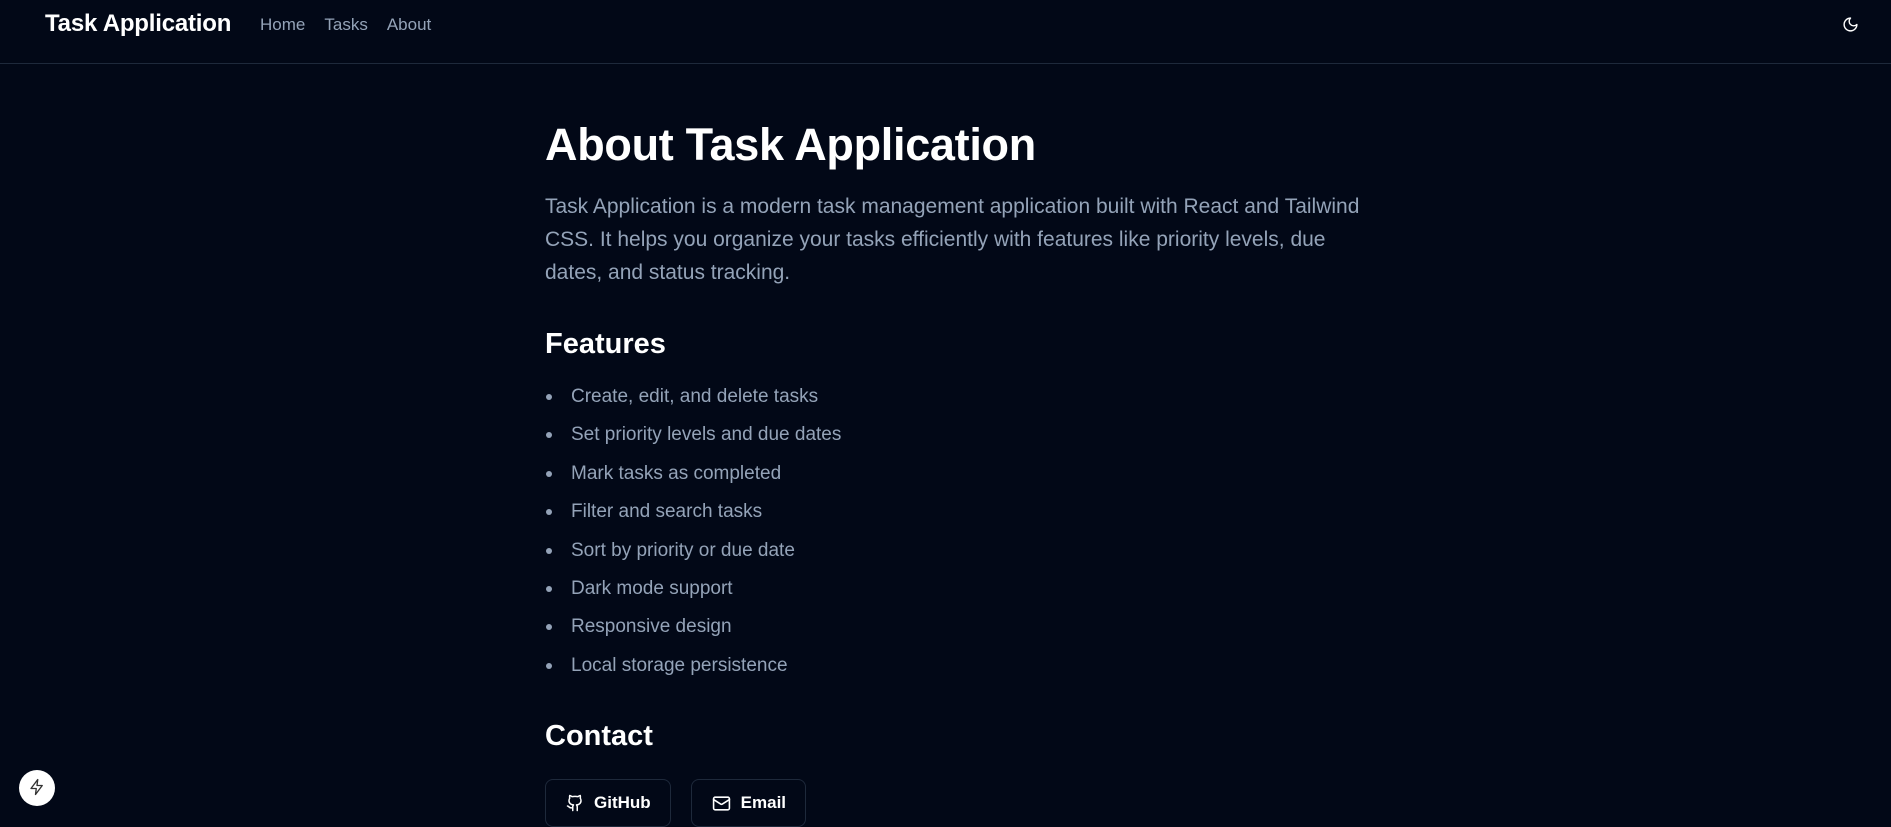 Image resolution: width=1891 pixels, height=827 pixels. I want to click on feature-item: Mark tasks as completed, so click(693, 480).